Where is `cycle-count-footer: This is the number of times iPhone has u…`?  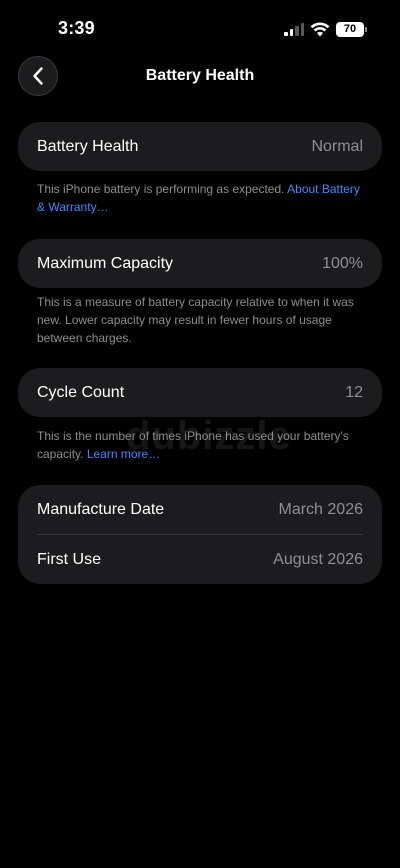 cycle-count-footer: This is the number of times iPhone has u… is located at coordinates (202, 445).